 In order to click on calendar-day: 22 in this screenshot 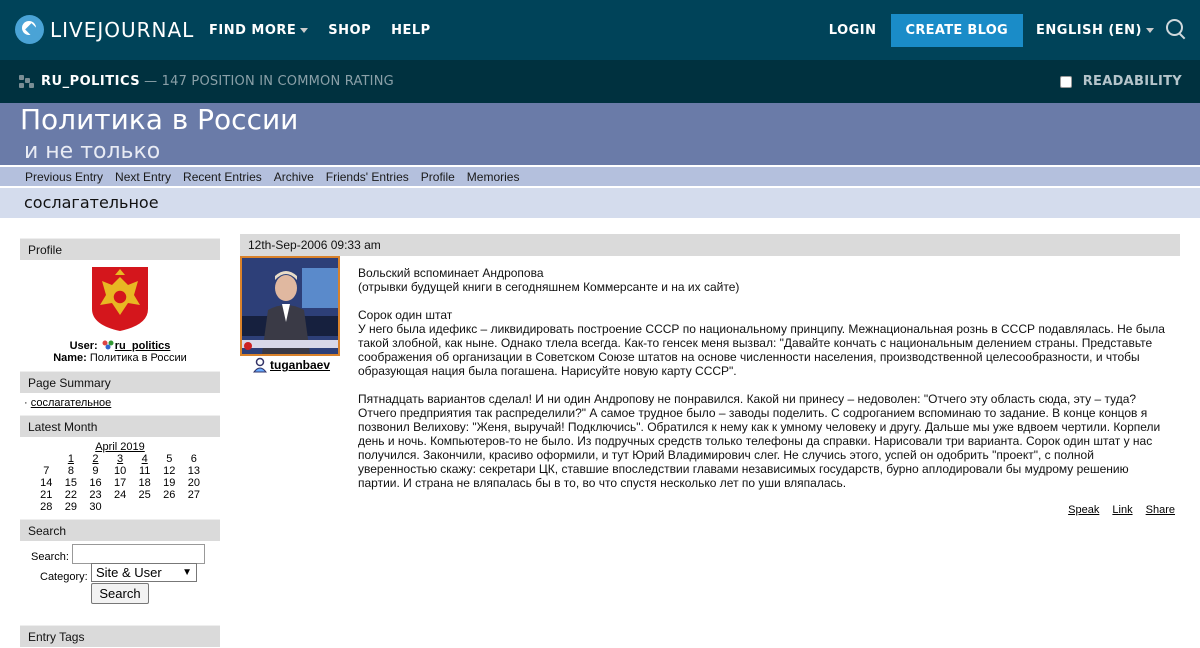, I will do `click(71, 495)`.